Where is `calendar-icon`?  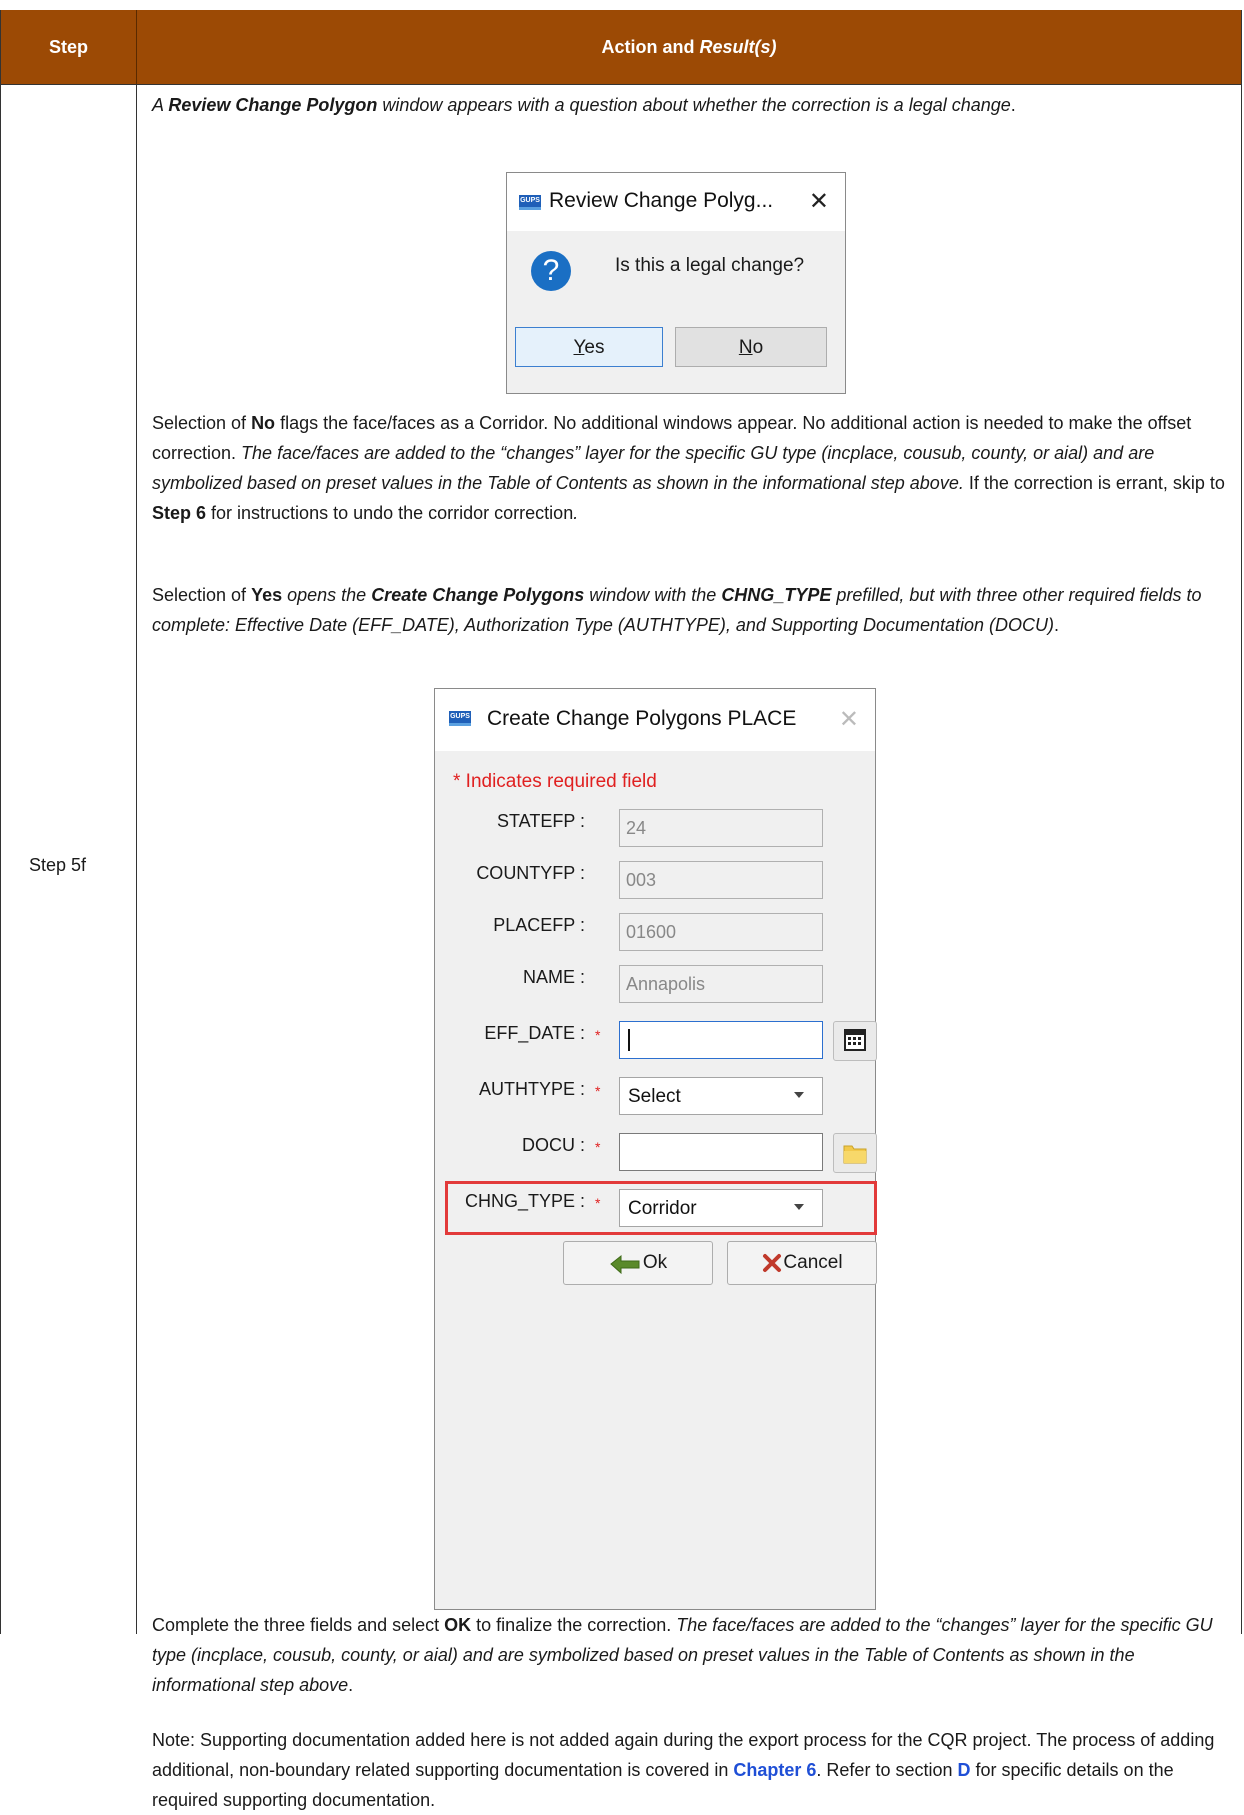
calendar-icon is located at coordinates (855, 1040).